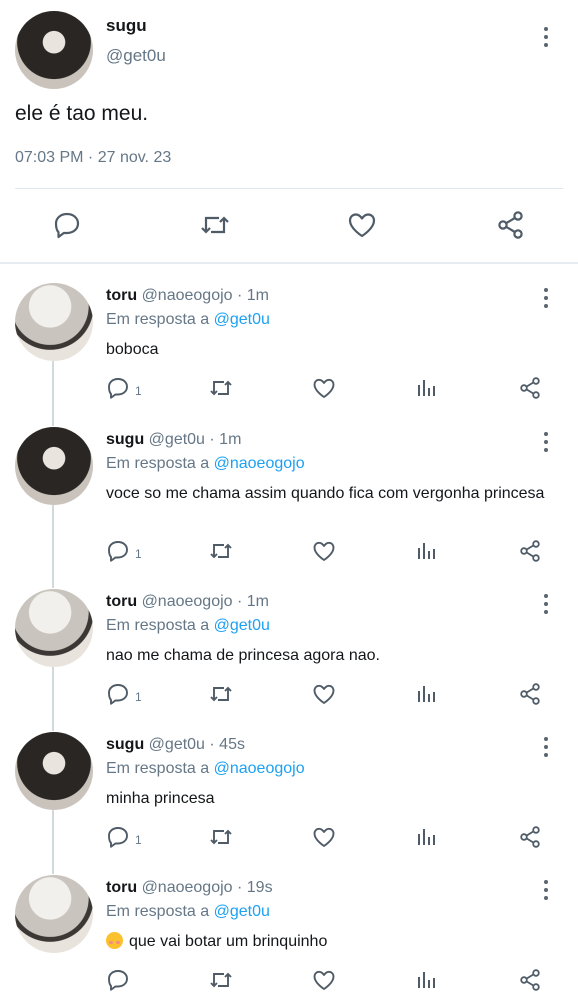  I want to click on reply-header: sugu @get0u · 1m, so click(173, 440).